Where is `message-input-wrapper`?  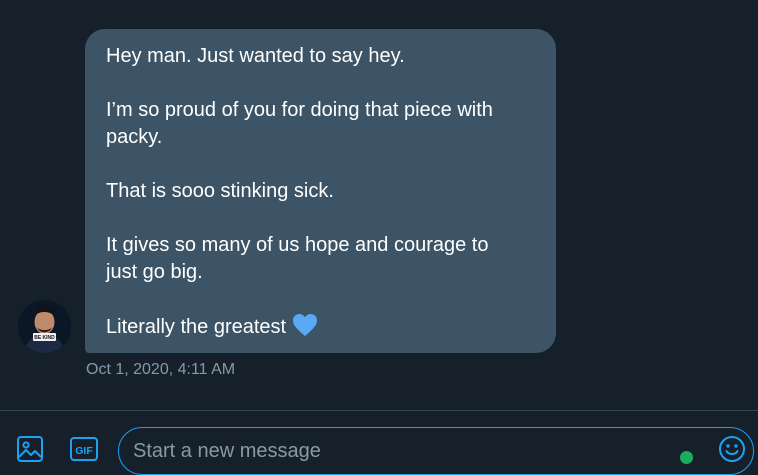 message-input-wrapper is located at coordinates (436, 451).